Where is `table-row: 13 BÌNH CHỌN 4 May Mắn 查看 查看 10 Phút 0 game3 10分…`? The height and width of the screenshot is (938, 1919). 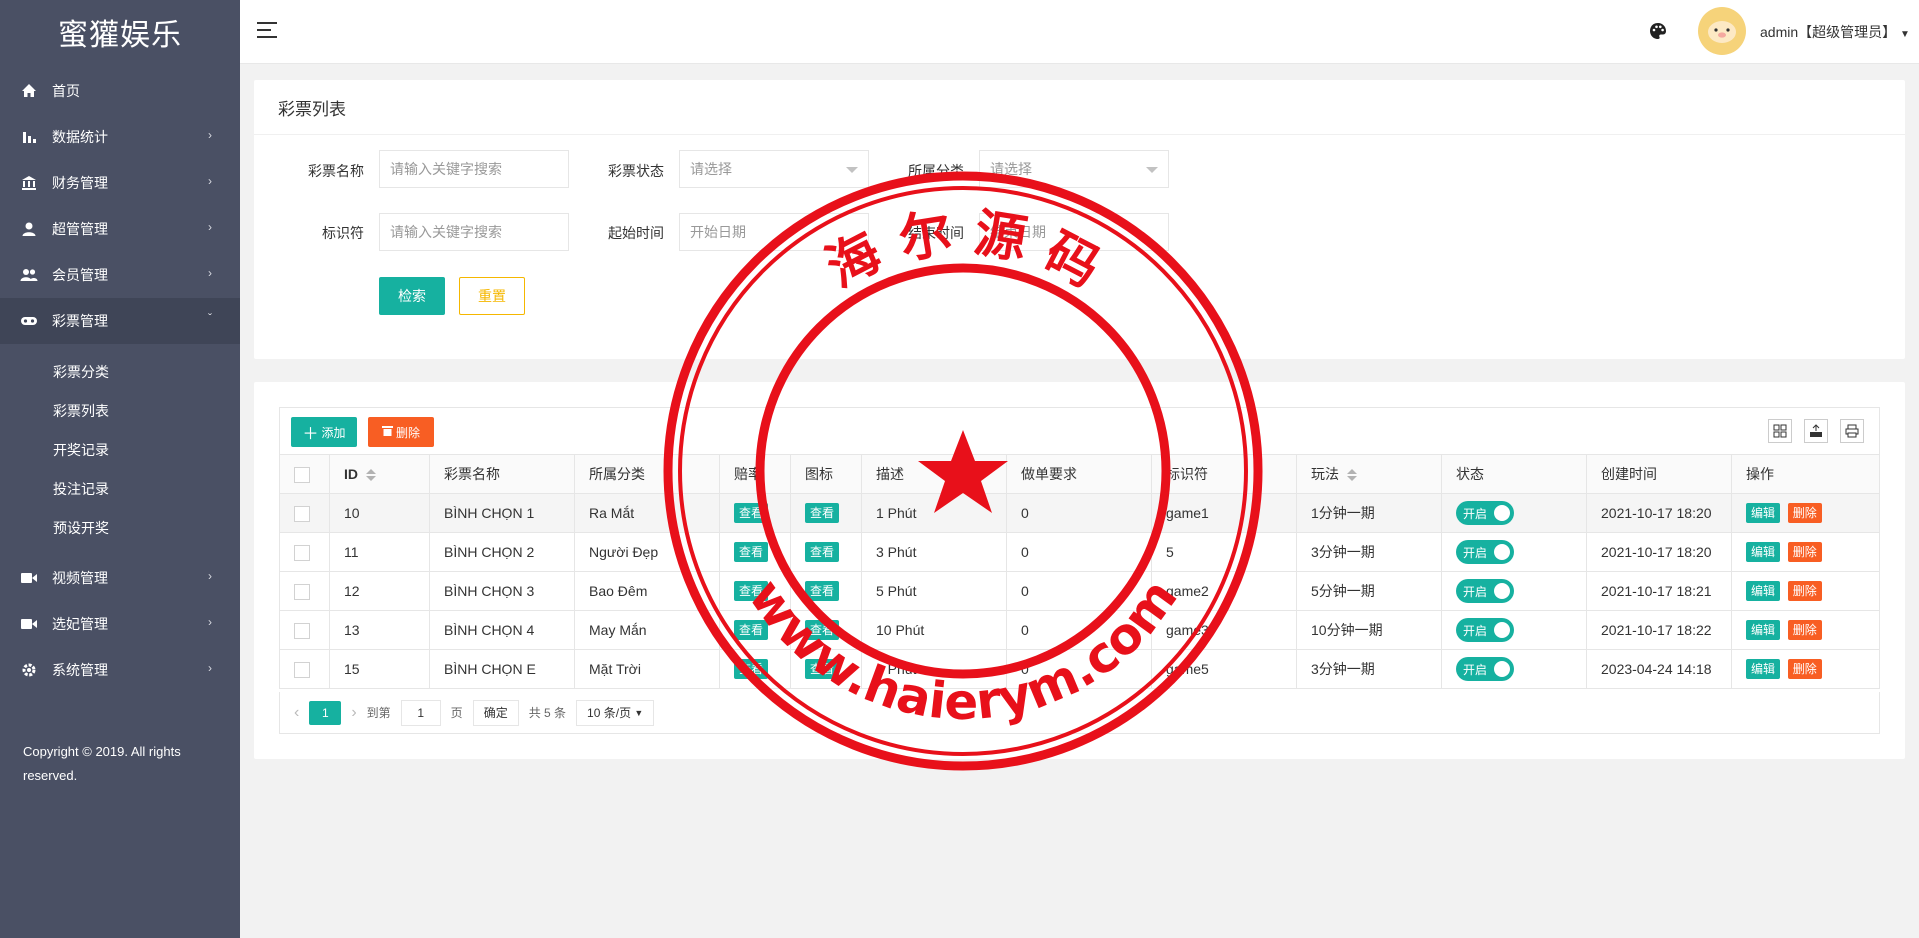
table-row: 13 BÌNH CHỌN 4 May Mắn 查看 查看 10 Phút 0 game3 10分… is located at coordinates (1079, 630).